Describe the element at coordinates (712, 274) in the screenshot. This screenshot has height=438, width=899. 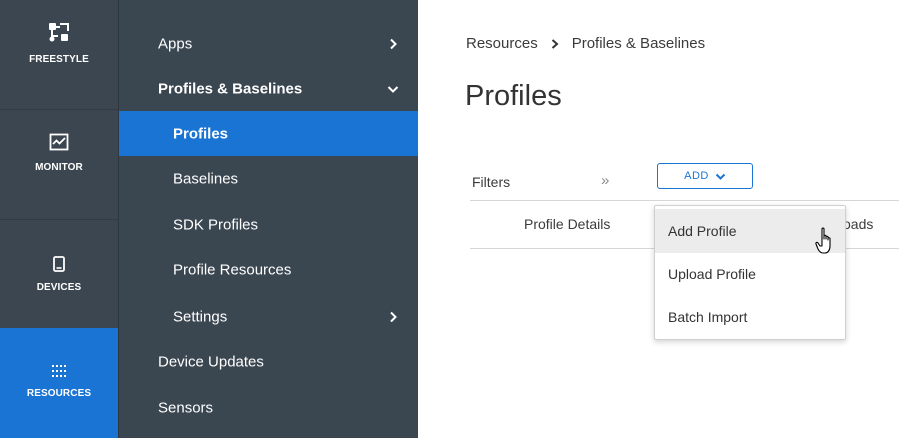
I see `menu-item-label: Upload Profile` at that location.